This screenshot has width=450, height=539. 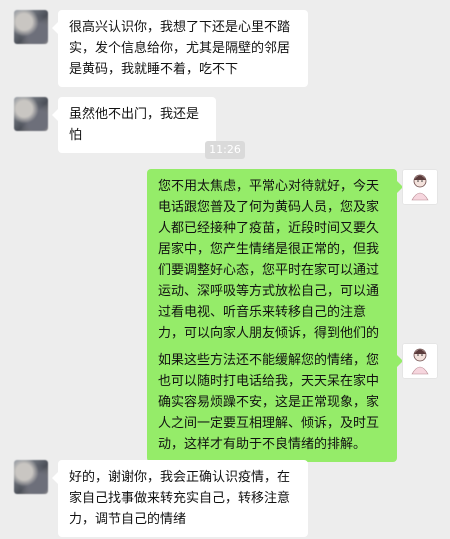 I want to click on timestamp-label: 11:26, so click(x=225, y=150).